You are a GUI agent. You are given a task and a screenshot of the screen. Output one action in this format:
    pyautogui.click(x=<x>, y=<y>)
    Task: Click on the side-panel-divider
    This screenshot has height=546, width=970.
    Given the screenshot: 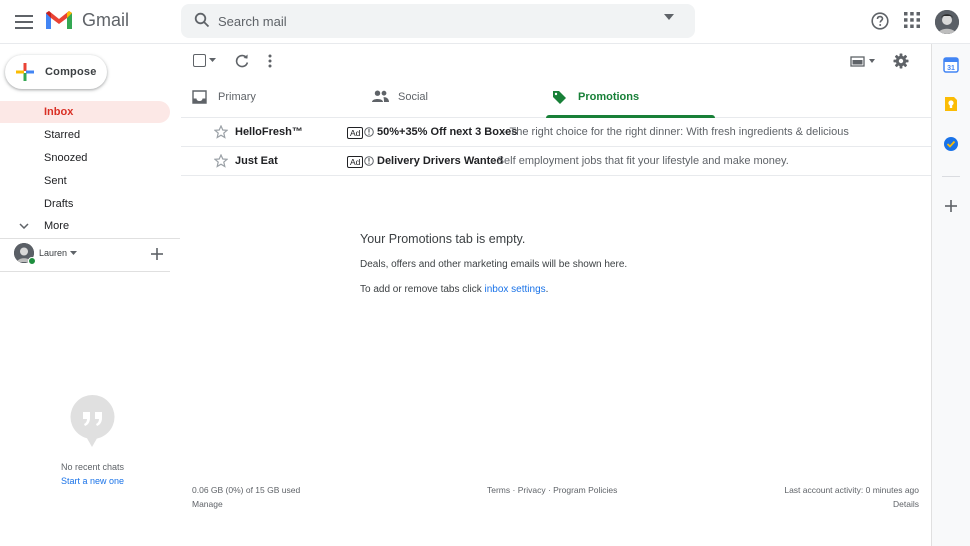 What is the action you would take?
    pyautogui.click(x=951, y=176)
    